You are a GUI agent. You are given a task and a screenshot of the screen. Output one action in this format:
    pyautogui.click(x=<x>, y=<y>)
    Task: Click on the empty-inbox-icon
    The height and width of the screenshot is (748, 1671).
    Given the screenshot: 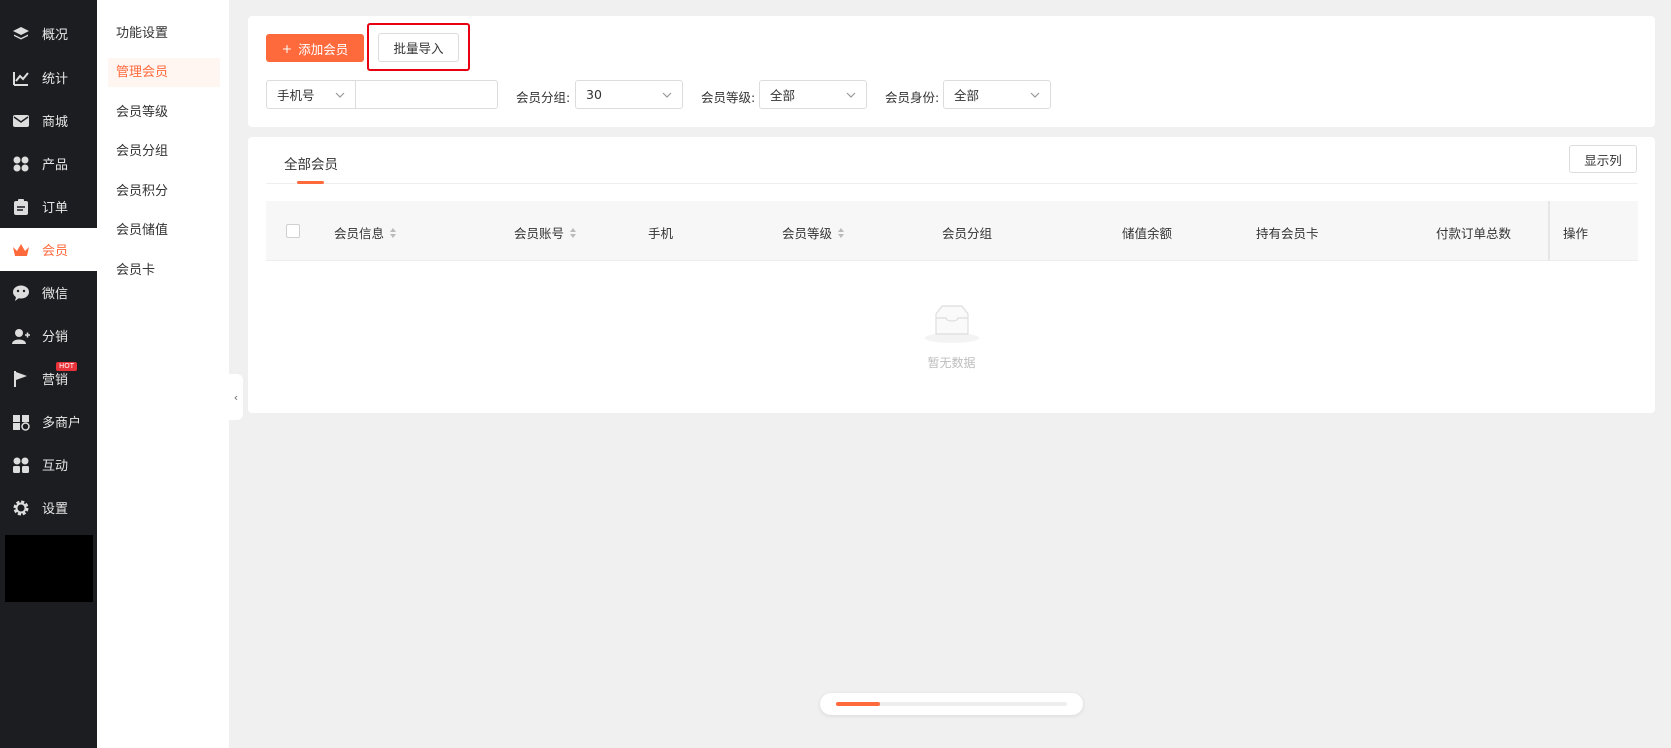 What is the action you would take?
    pyautogui.click(x=951, y=324)
    